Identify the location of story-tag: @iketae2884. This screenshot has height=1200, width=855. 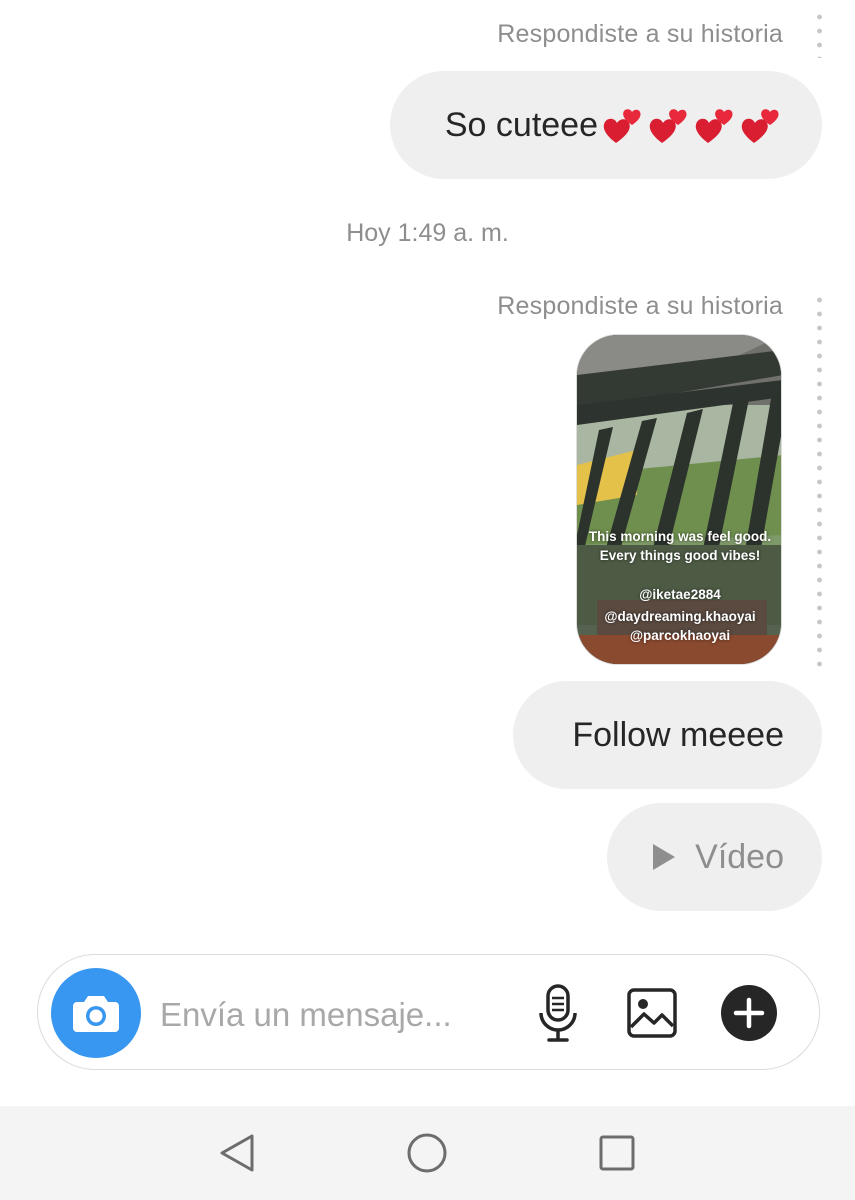
(680, 594).